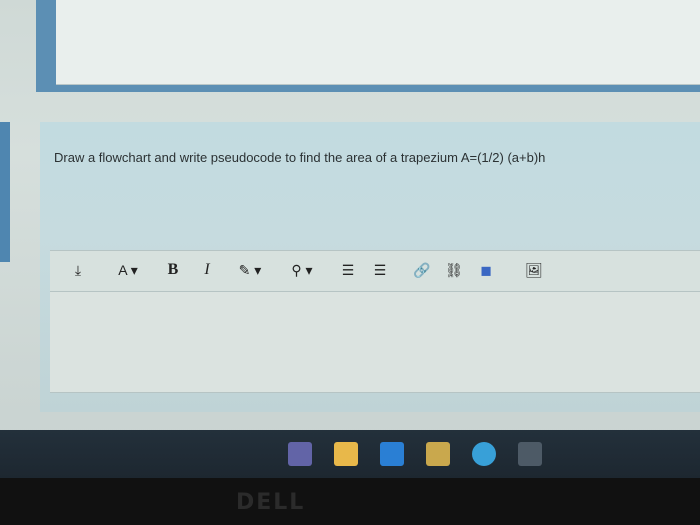 The width and height of the screenshot is (700, 525). I want to click on previous-answer-editor, so click(378, 42).